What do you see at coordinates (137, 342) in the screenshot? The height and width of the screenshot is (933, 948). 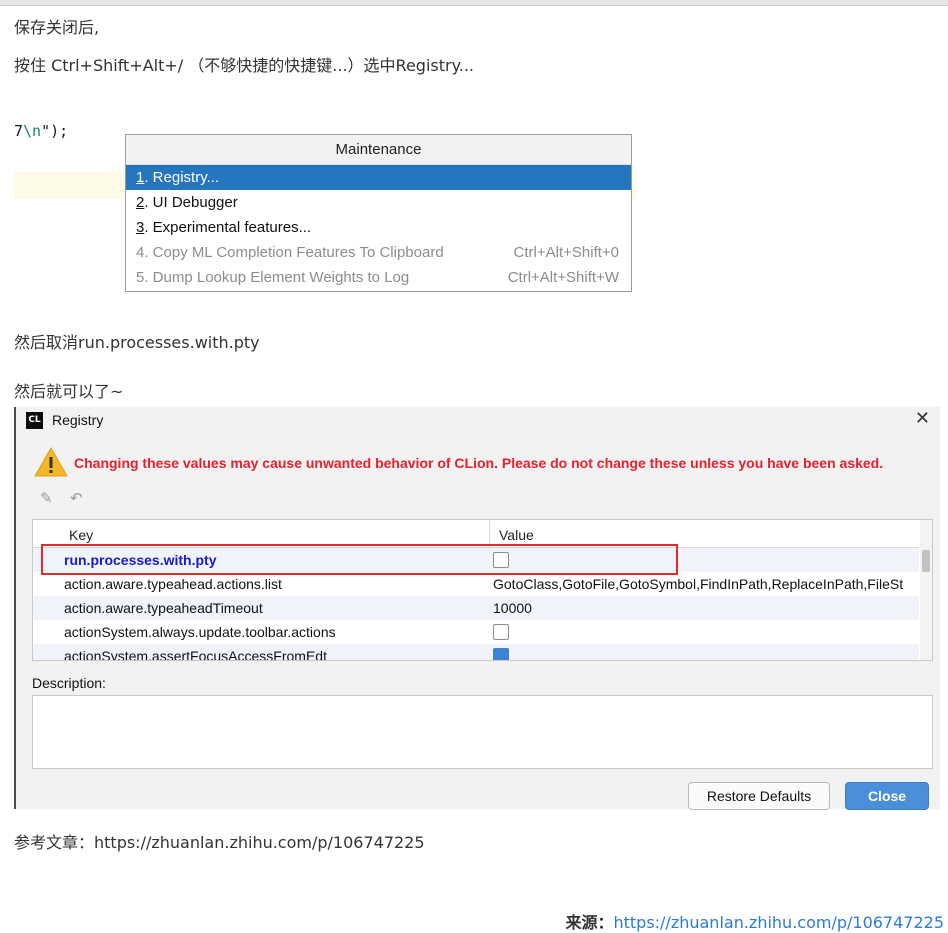 I see `article-line-uncheck: 然后取消run.processes.with.pty` at bounding box center [137, 342].